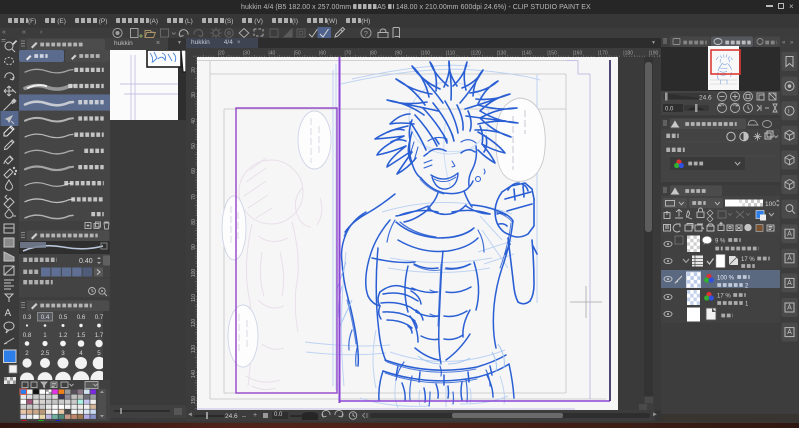 This screenshot has height=428, width=799. Describe the element at coordinates (81, 353) in the screenshot. I see `svg-text: 4` at that location.